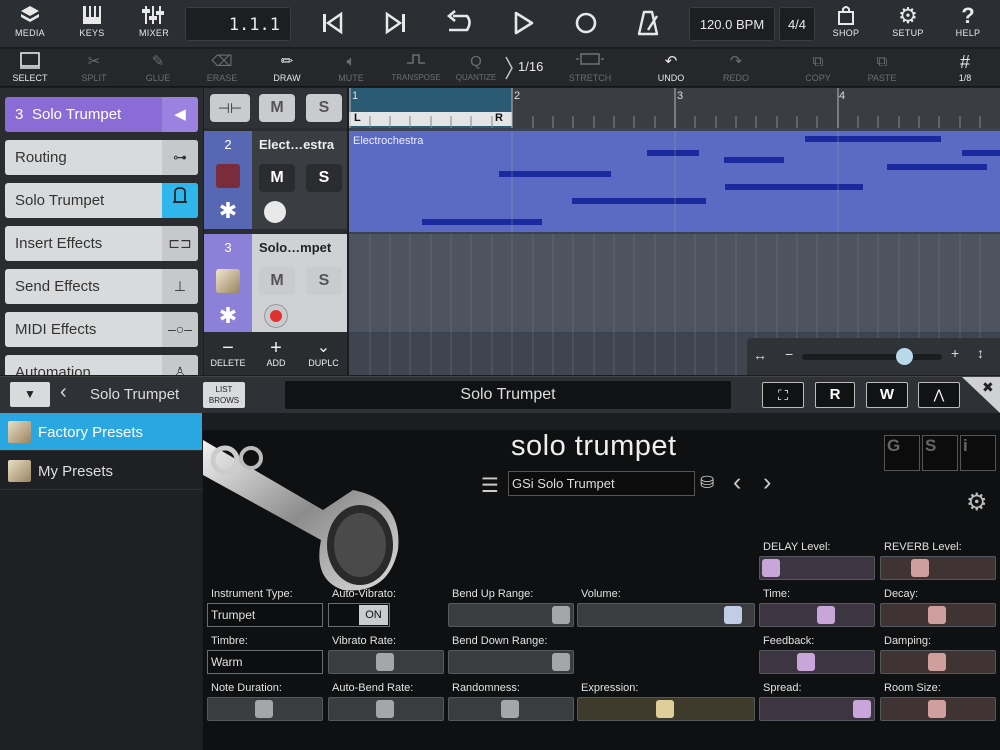 Image resolution: width=1000 pixels, height=750 pixels. Describe the element at coordinates (101, 243) in the screenshot. I see `inspector-item-insert-effects: Insert Effects ⊏⊐` at that location.